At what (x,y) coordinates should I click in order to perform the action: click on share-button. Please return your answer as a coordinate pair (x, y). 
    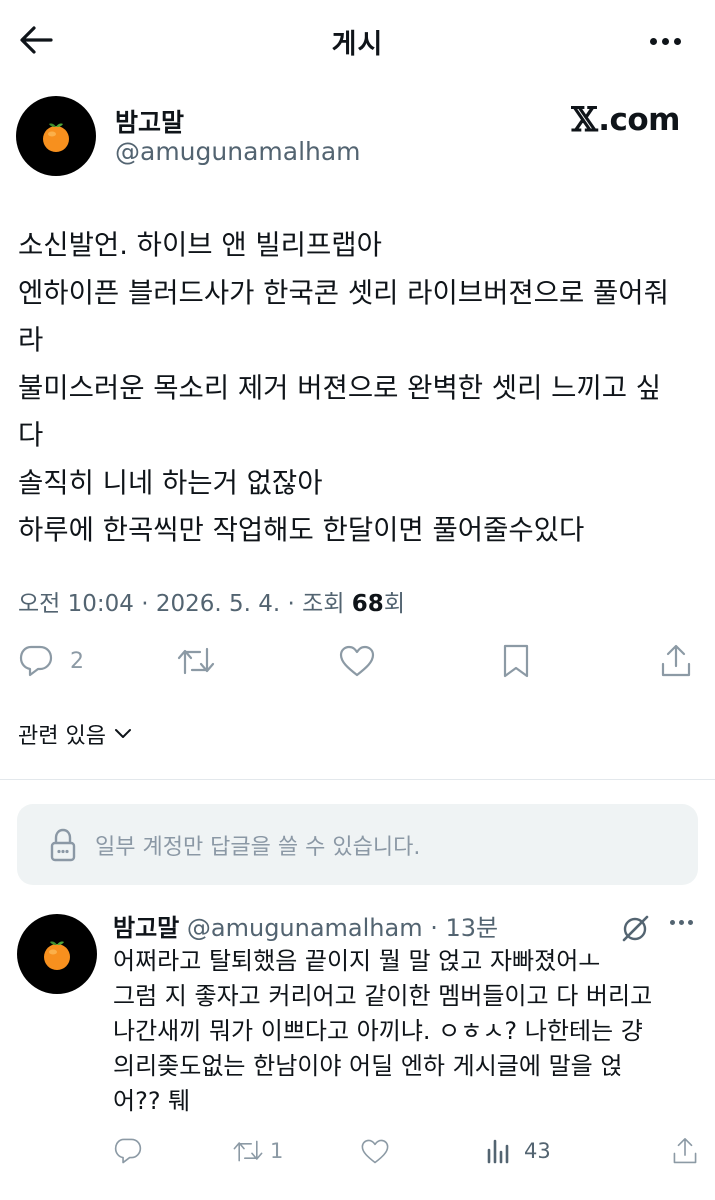
    Looking at the image, I should click on (676, 661).